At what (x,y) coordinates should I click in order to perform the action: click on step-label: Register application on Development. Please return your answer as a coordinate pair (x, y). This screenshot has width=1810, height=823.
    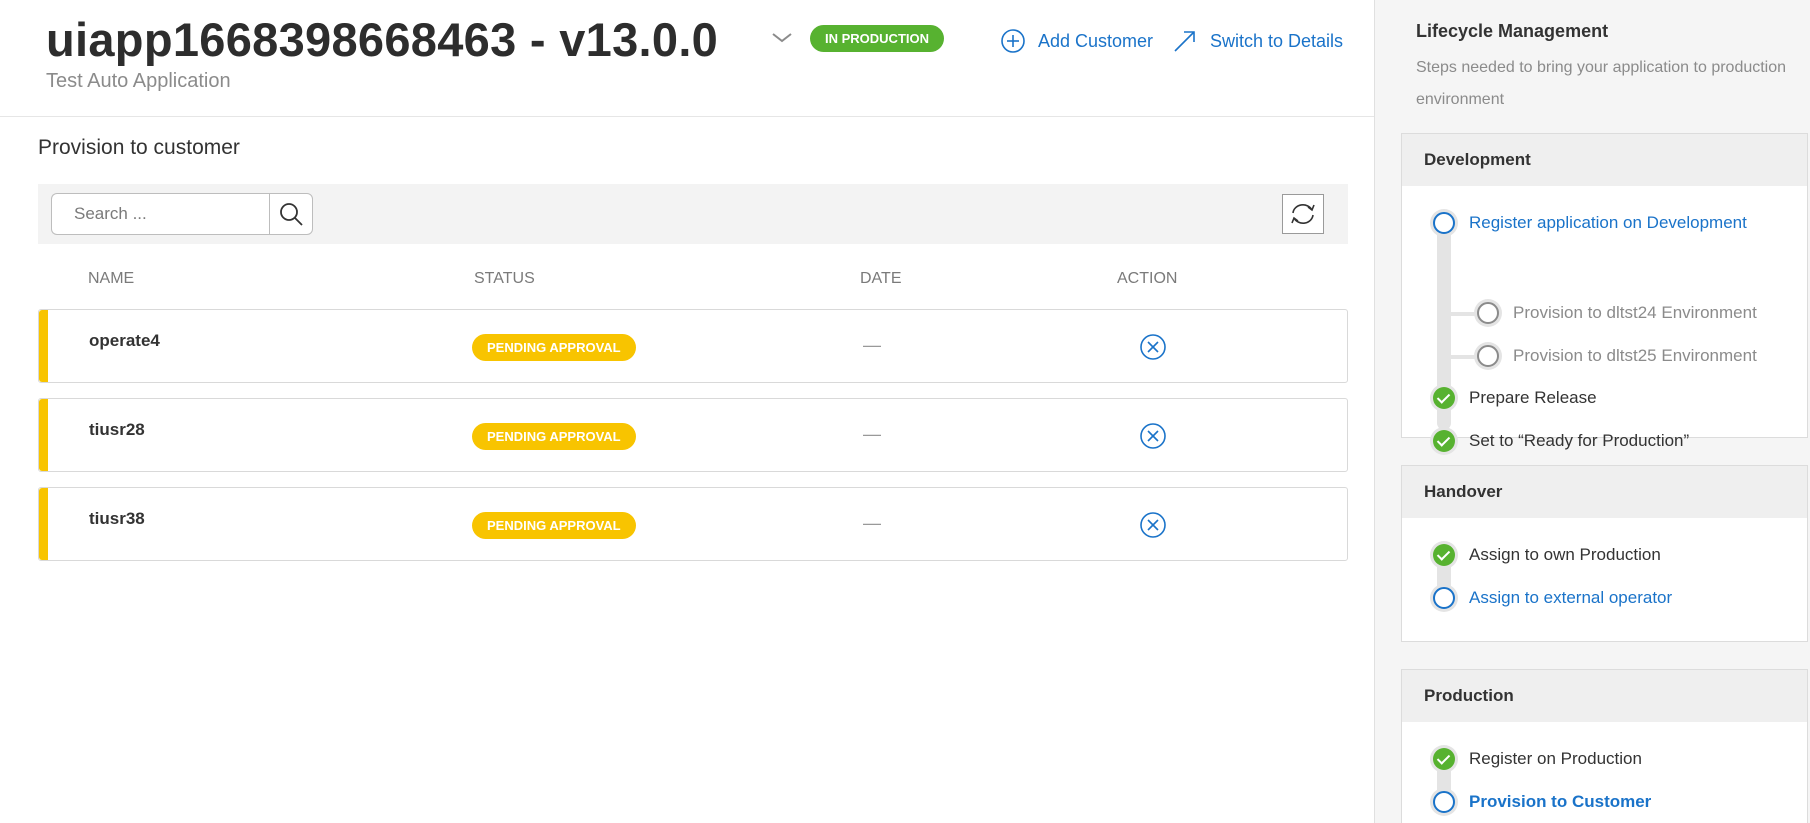
    Looking at the image, I should click on (1608, 222).